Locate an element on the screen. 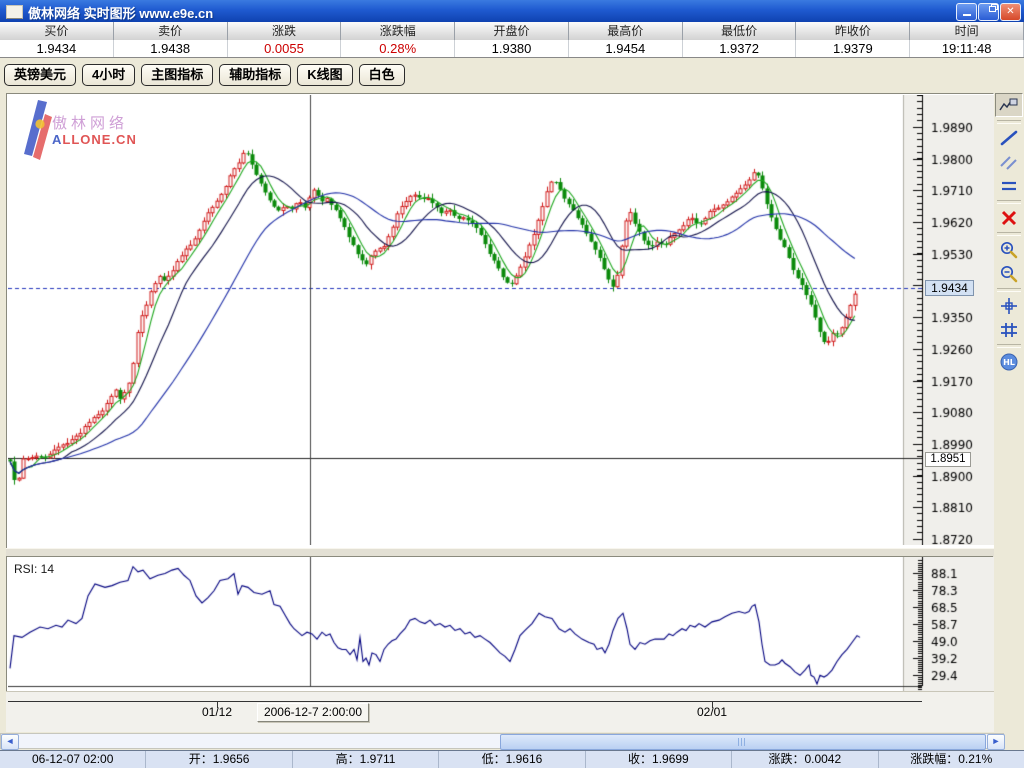 The height and width of the screenshot is (768, 1024). quote-header-change-pct: 涨跌幅 is located at coordinates (398, 31).